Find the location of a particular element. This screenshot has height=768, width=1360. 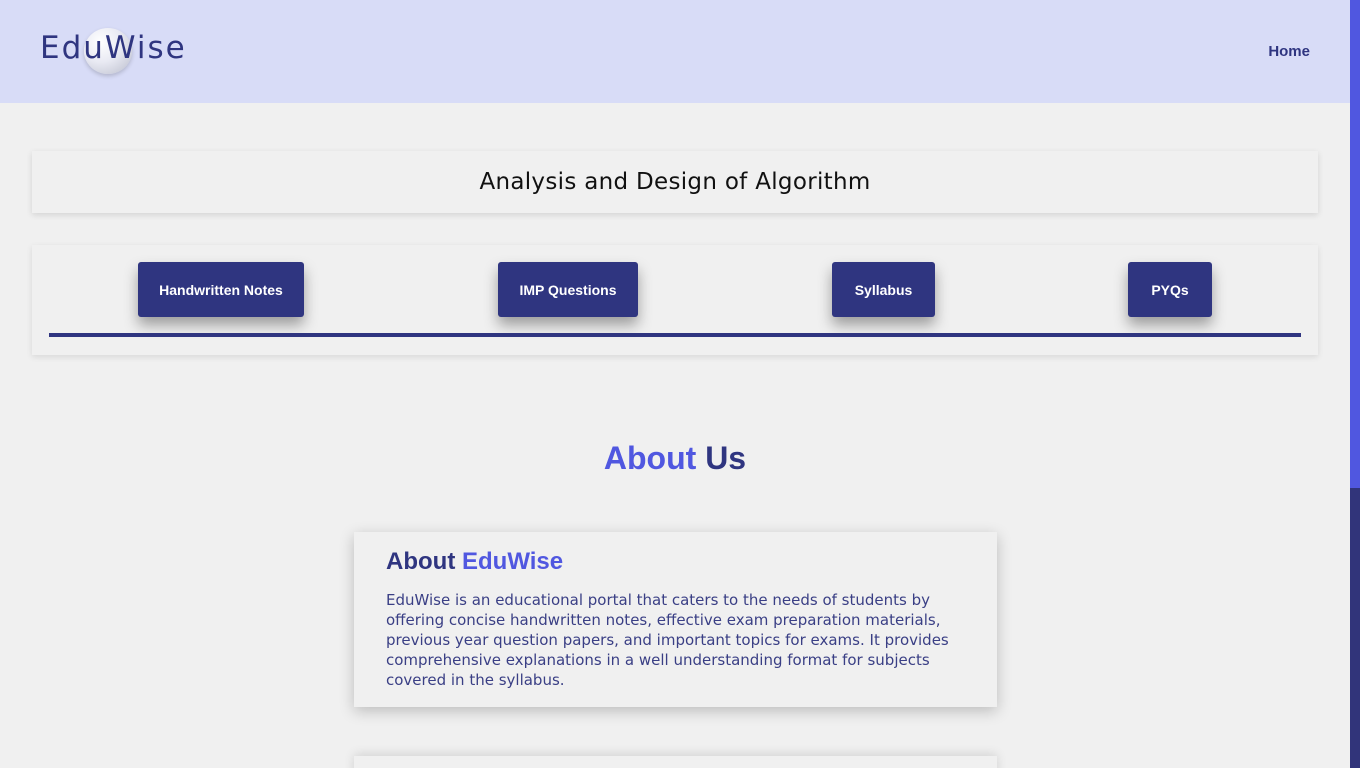

site-logo: EduWise is located at coordinates (113, 48).